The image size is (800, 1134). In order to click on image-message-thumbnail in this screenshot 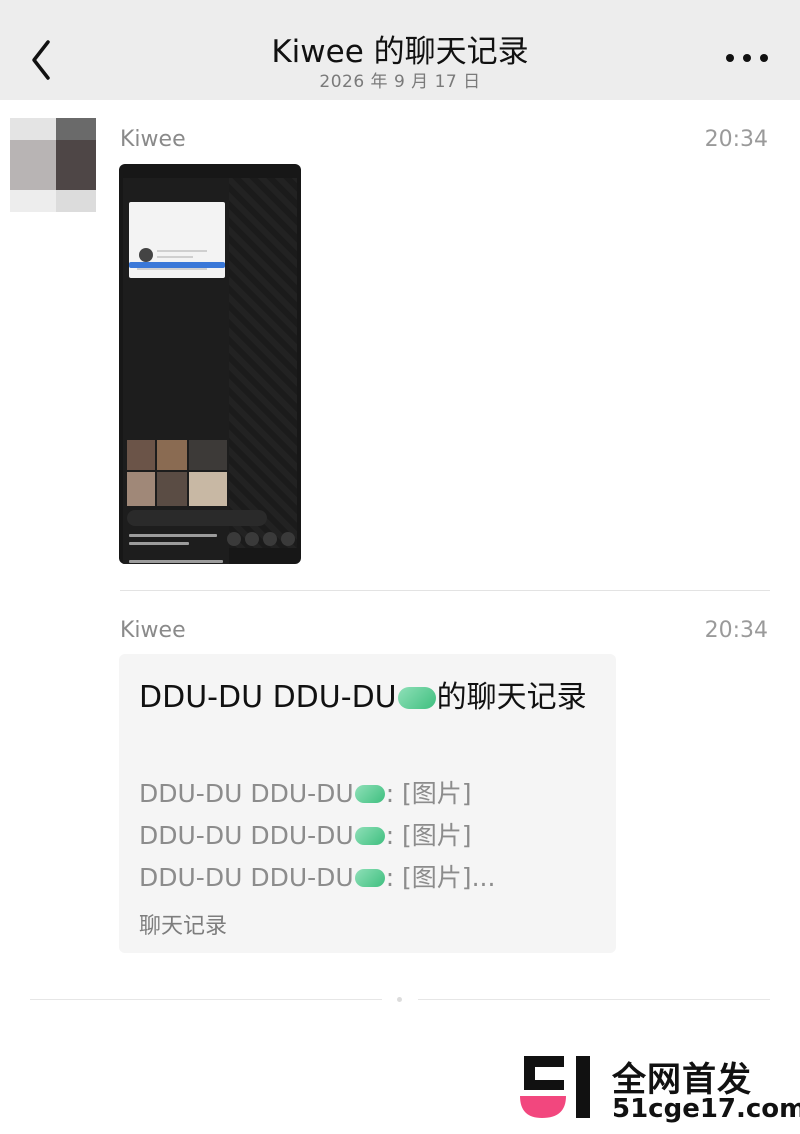, I will do `click(210, 364)`.